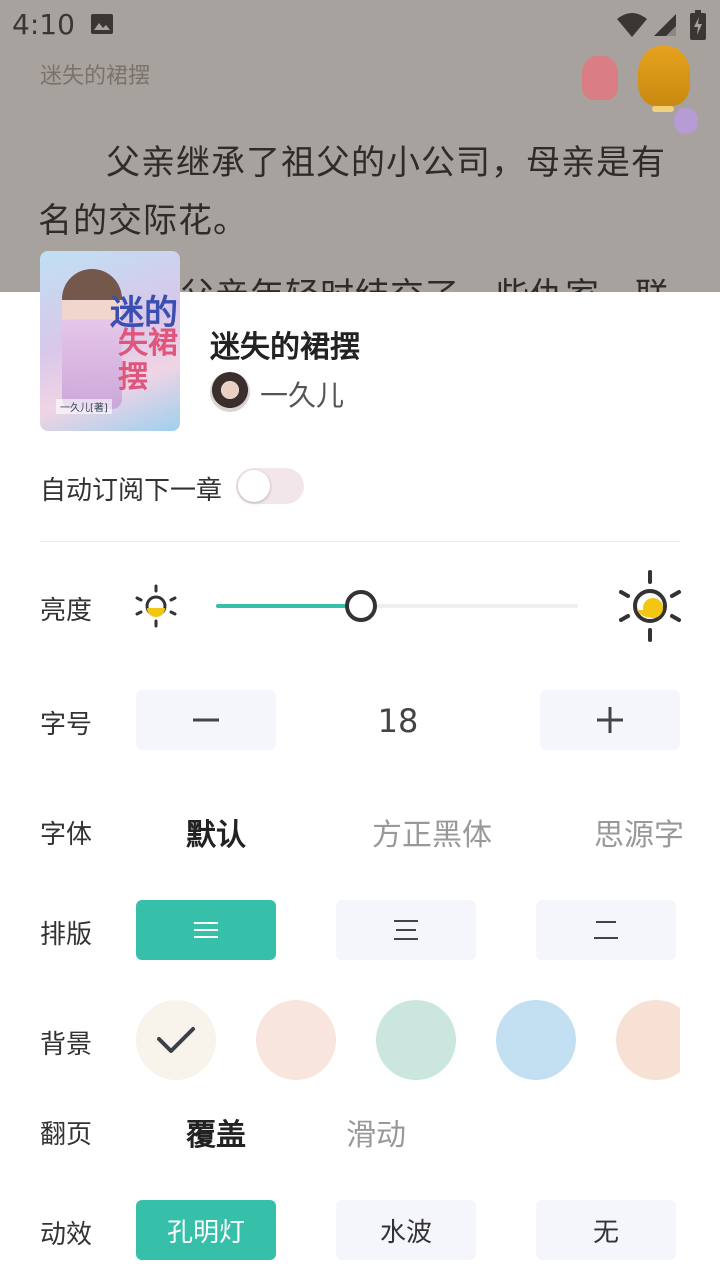  Describe the element at coordinates (425, 280) in the screenshot. I see `reader-paragraph-cut: 父亲年轻时结交了一些仇家，联` at that location.